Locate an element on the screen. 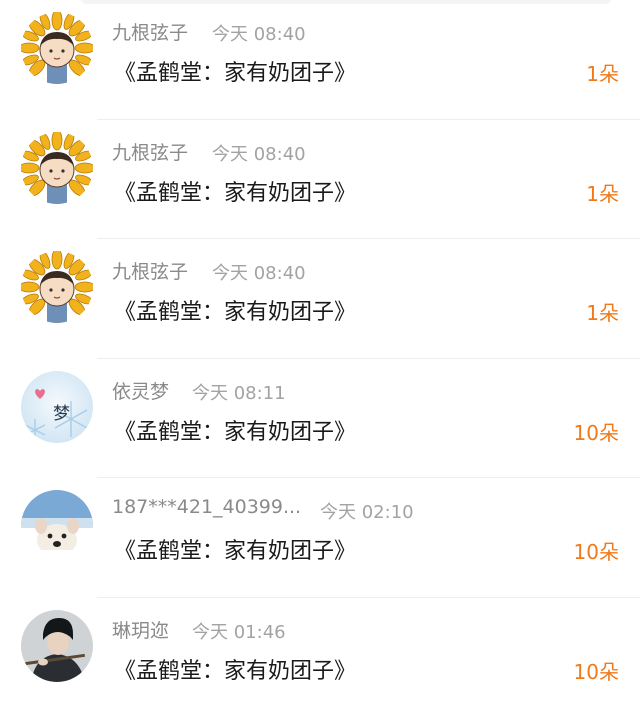 Image resolution: width=640 pixels, height=718 pixels. sender-name: 琳玥迩 is located at coordinates (141, 631).